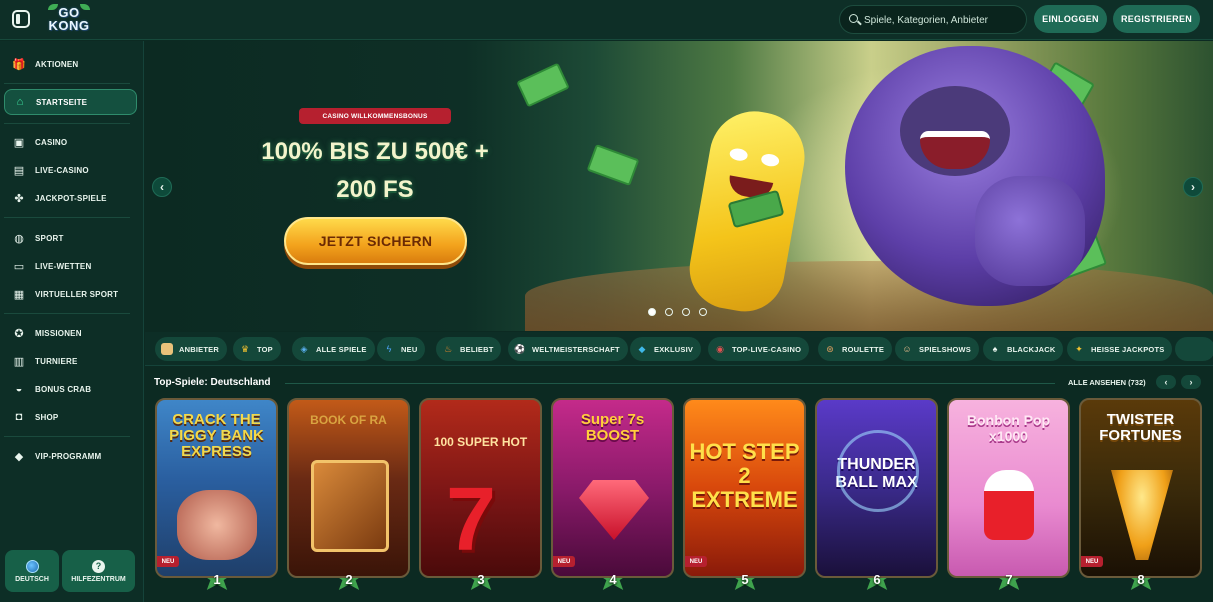 The height and width of the screenshot is (602, 1213). What do you see at coordinates (21, 19) in the screenshot?
I see `sidebar-toggle-icon` at bounding box center [21, 19].